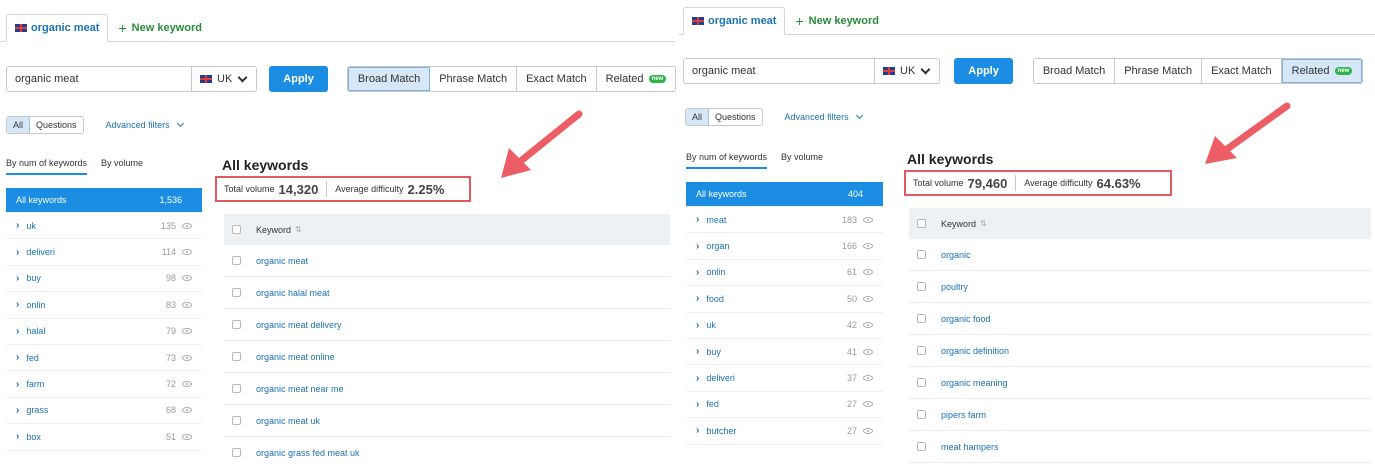 This screenshot has height=467, width=1375. Describe the element at coordinates (104, 279) in the screenshot. I see `group-item: › buy 98` at that location.